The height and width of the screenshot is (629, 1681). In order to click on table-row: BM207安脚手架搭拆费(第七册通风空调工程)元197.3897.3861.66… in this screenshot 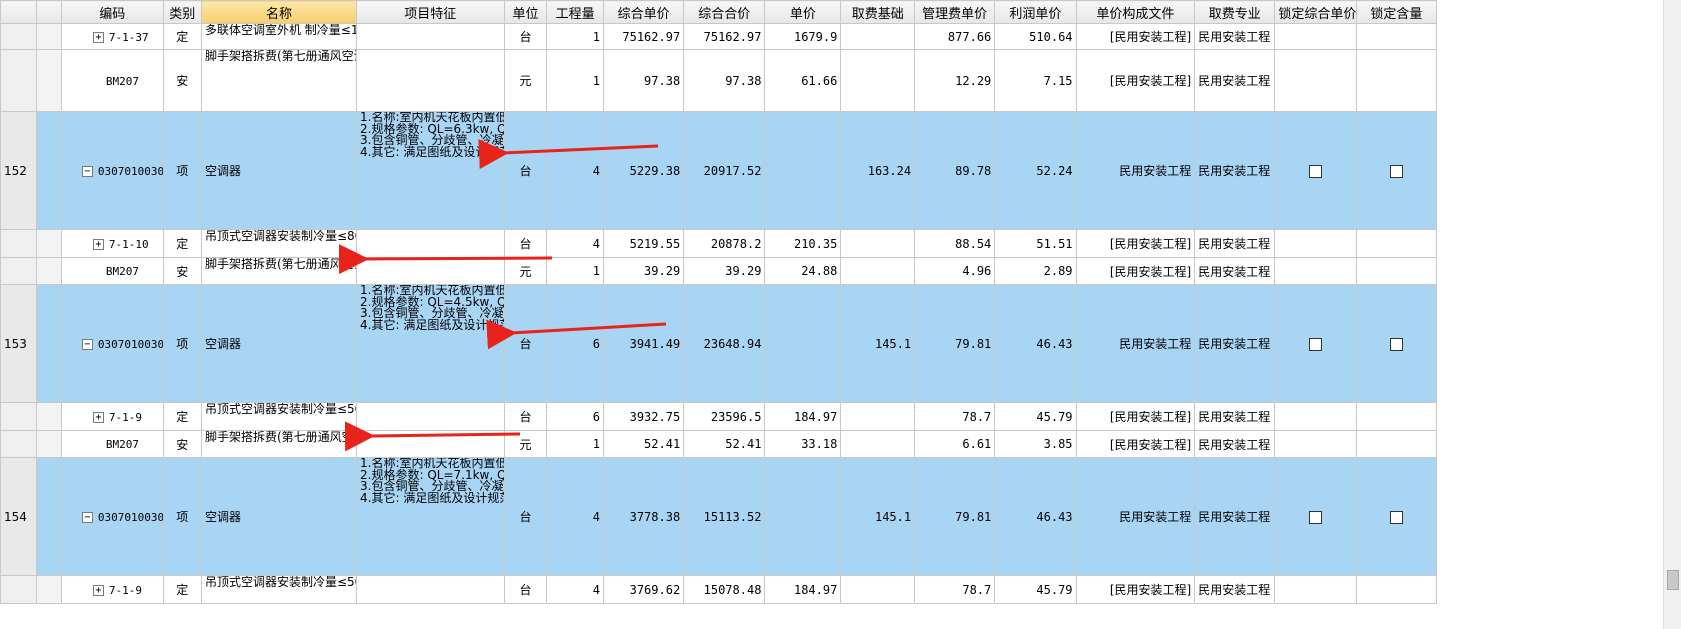, I will do `click(719, 80)`.